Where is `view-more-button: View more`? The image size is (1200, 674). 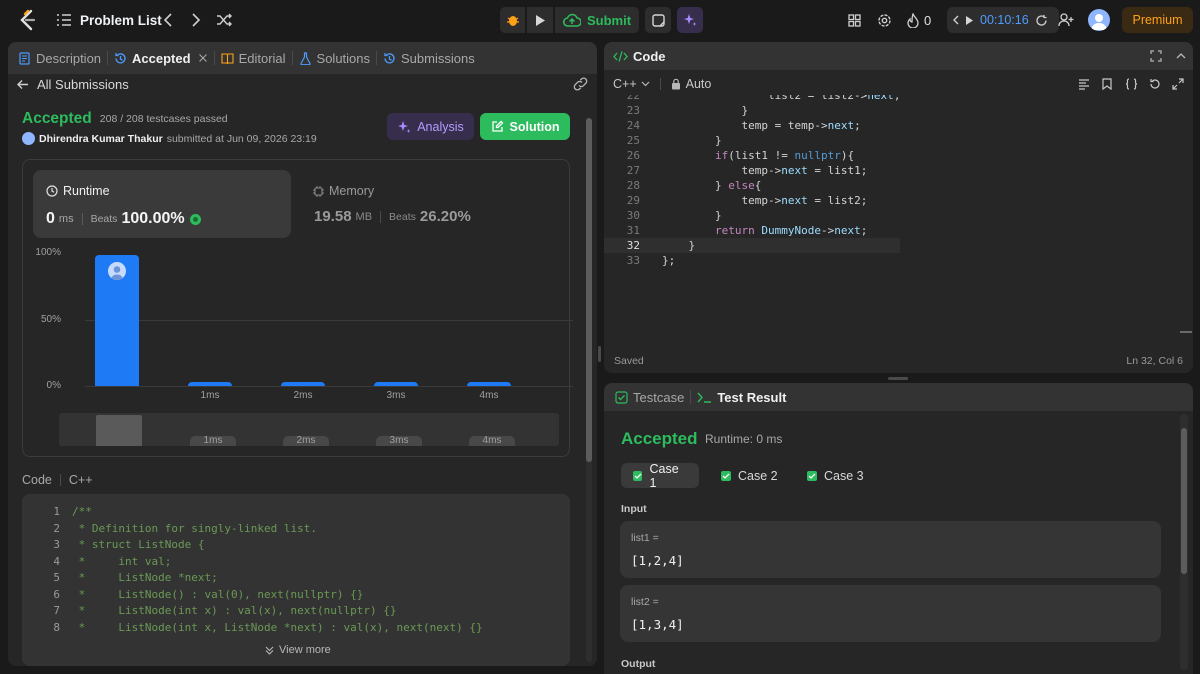
view-more-button: View more is located at coordinates (298, 650).